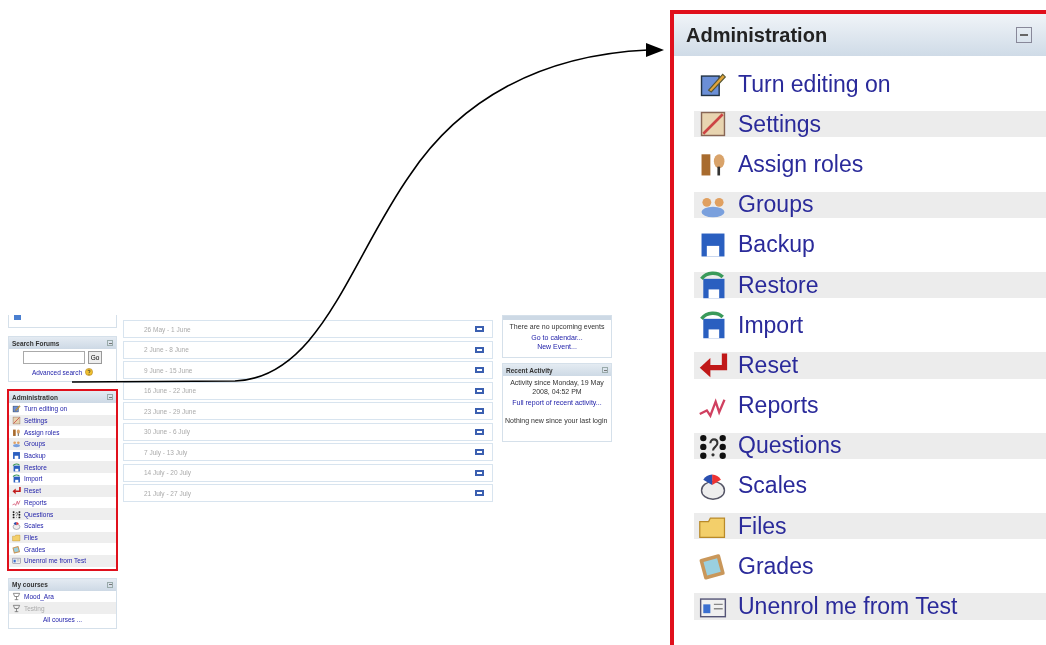 The image size is (1046, 645). Describe the element at coordinates (776, 245) in the screenshot. I see `admin-link: Backup` at that location.